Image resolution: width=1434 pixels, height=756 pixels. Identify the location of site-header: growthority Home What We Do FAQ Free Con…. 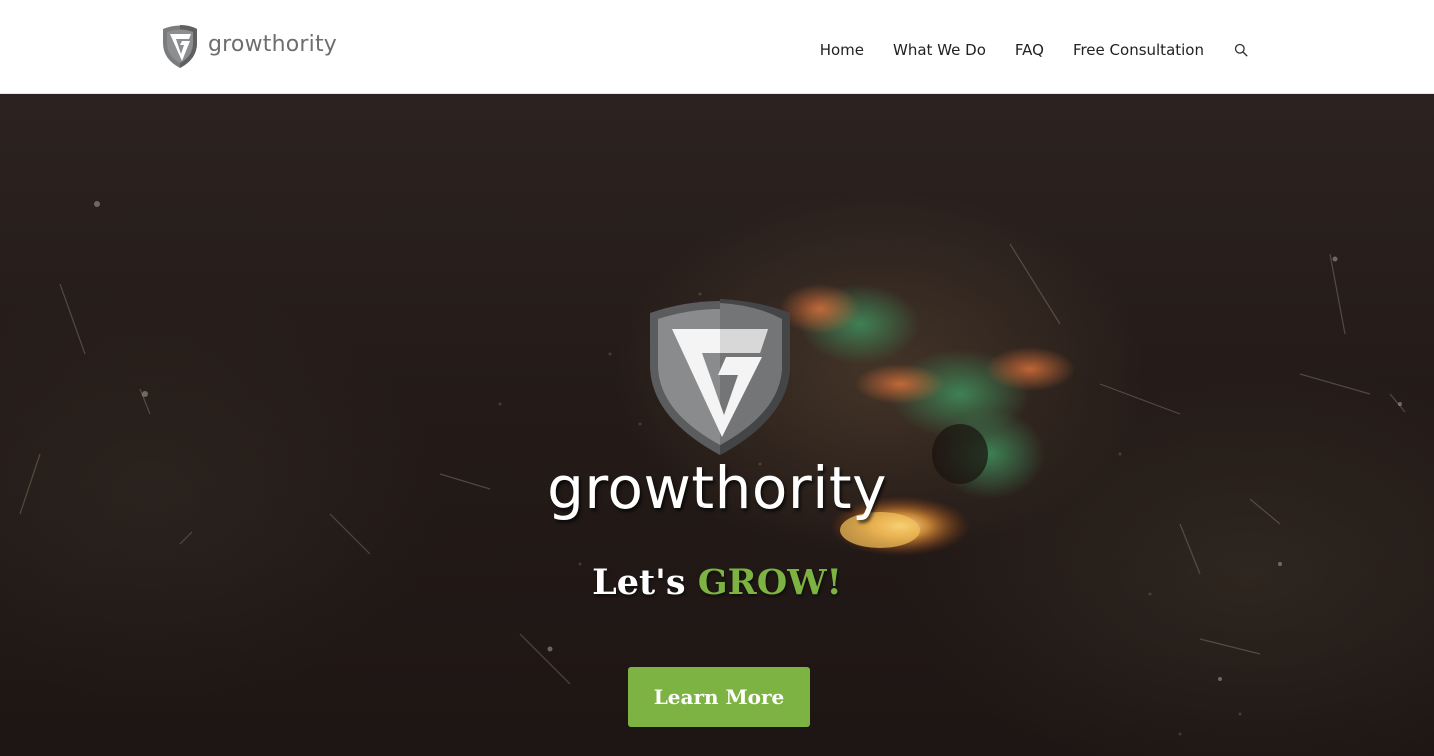
(717, 47).